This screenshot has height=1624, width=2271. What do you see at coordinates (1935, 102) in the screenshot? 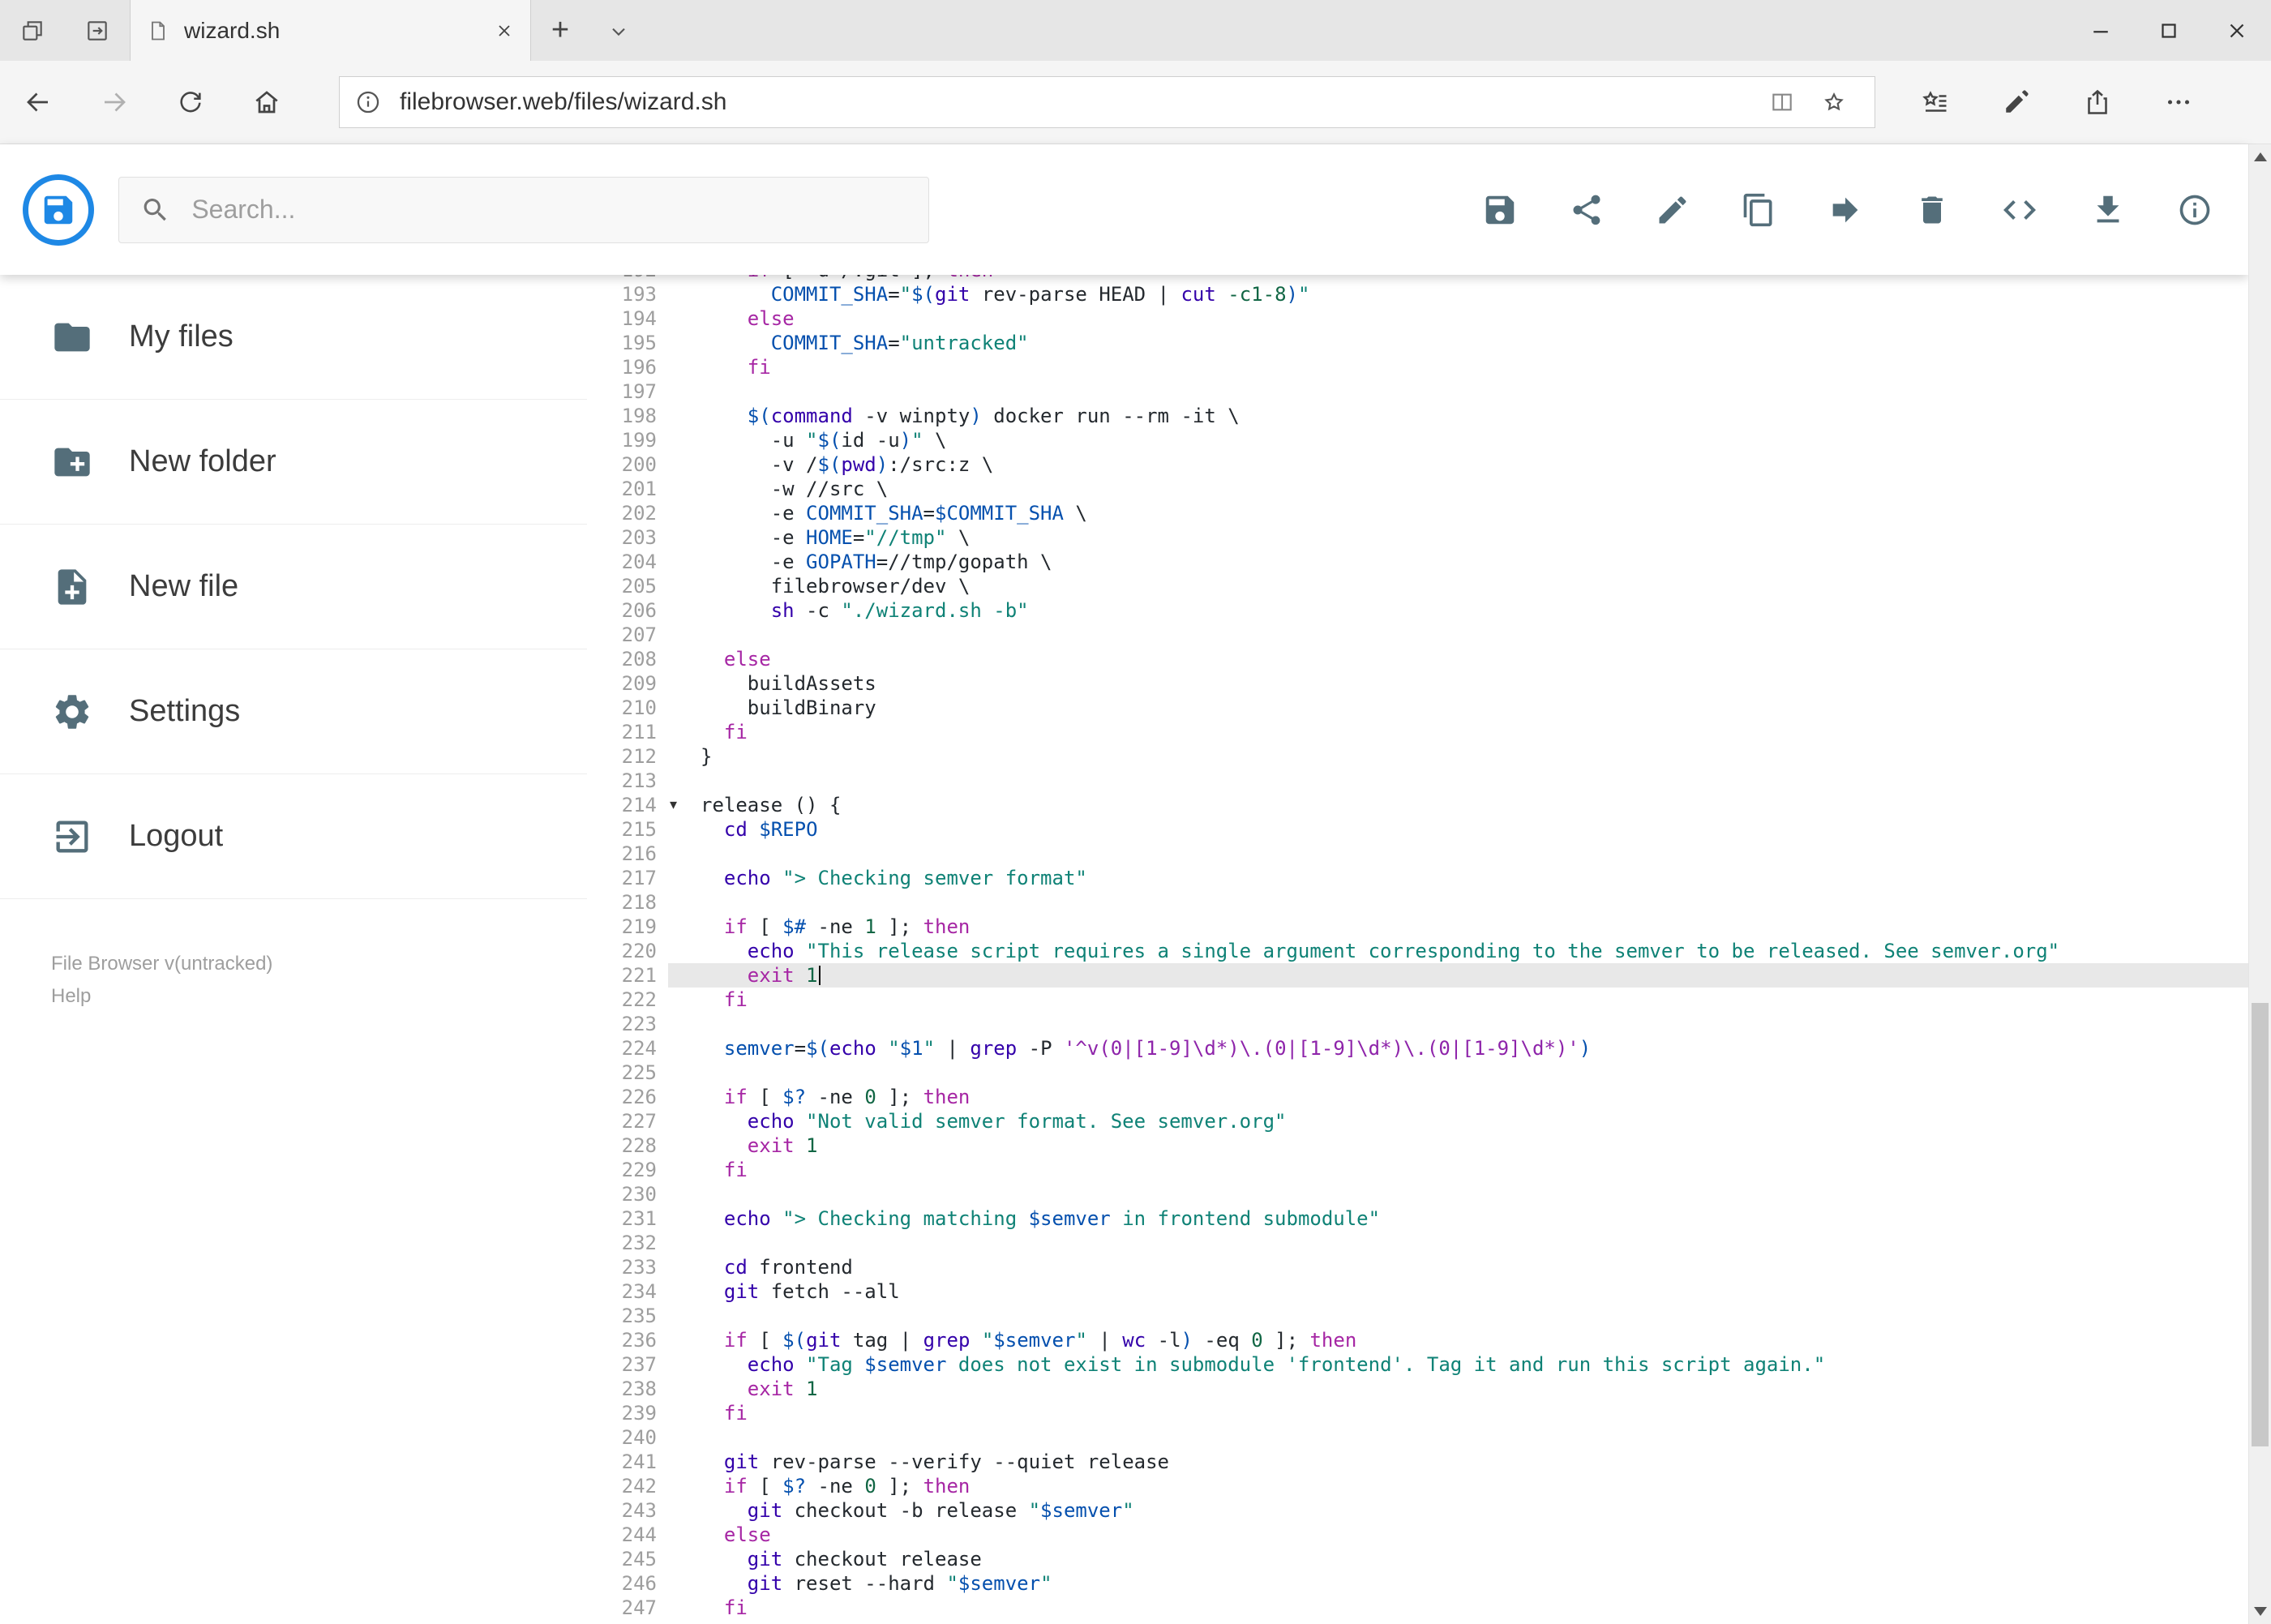
I see `hub-button` at bounding box center [1935, 102].